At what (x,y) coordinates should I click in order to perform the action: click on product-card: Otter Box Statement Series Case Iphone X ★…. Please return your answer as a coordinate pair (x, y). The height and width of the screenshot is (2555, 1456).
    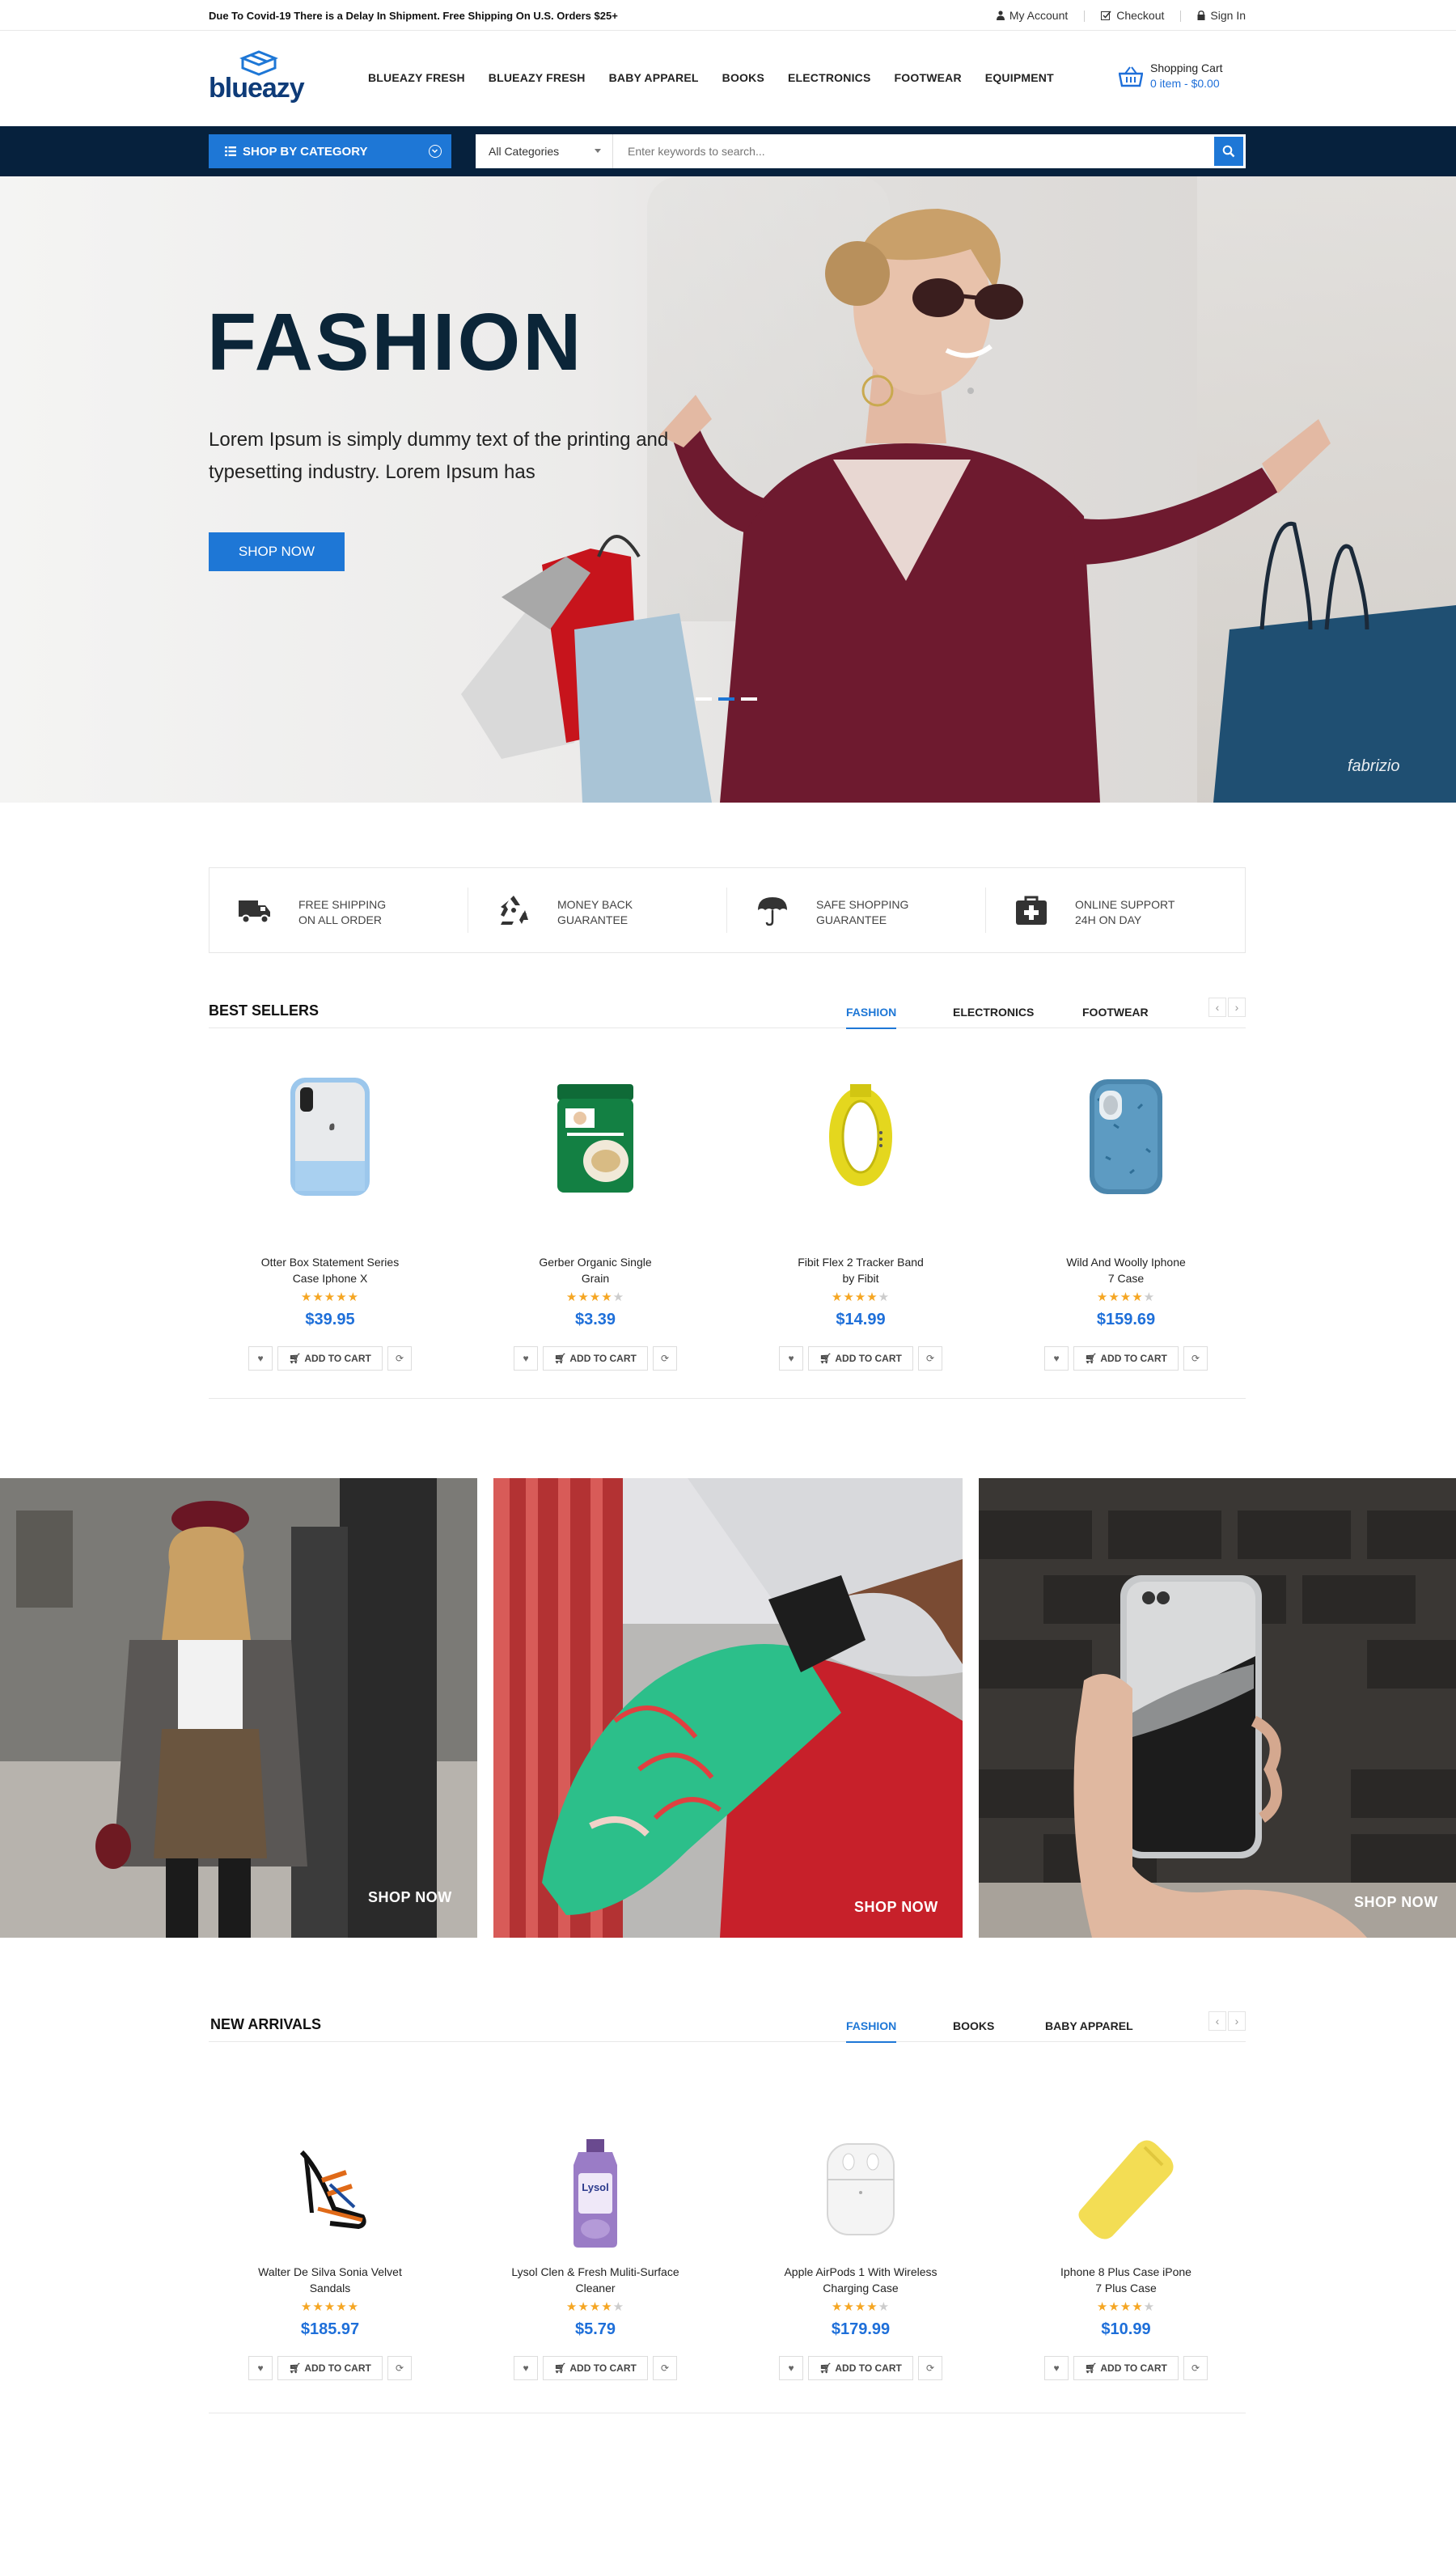
    Looking at the image, I should click on (330, 1229).